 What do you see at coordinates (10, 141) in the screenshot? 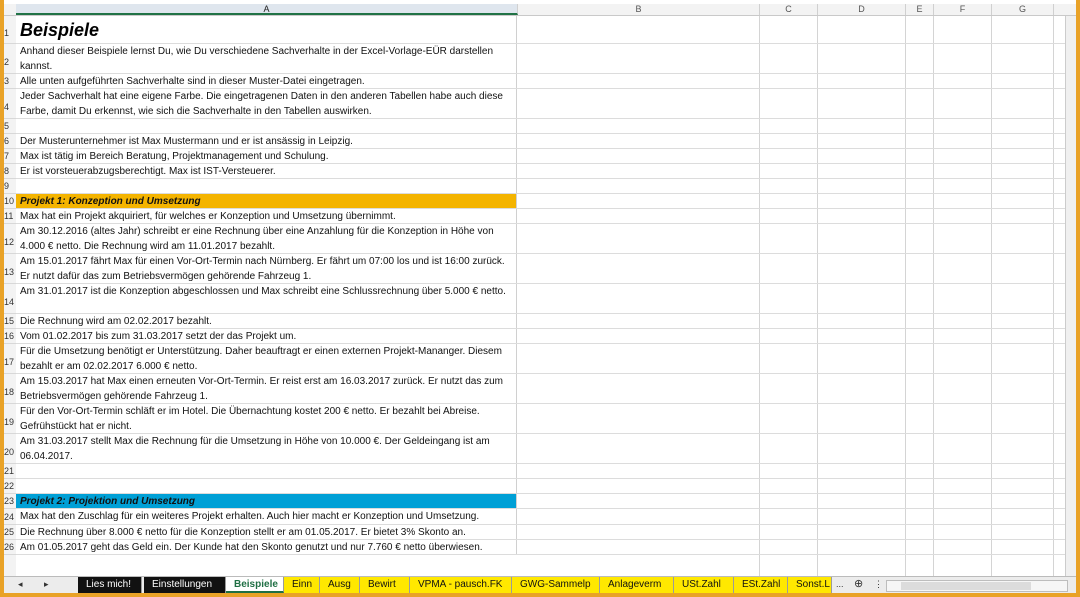
I see `row-header: 6` at bounding box center [10, 141].